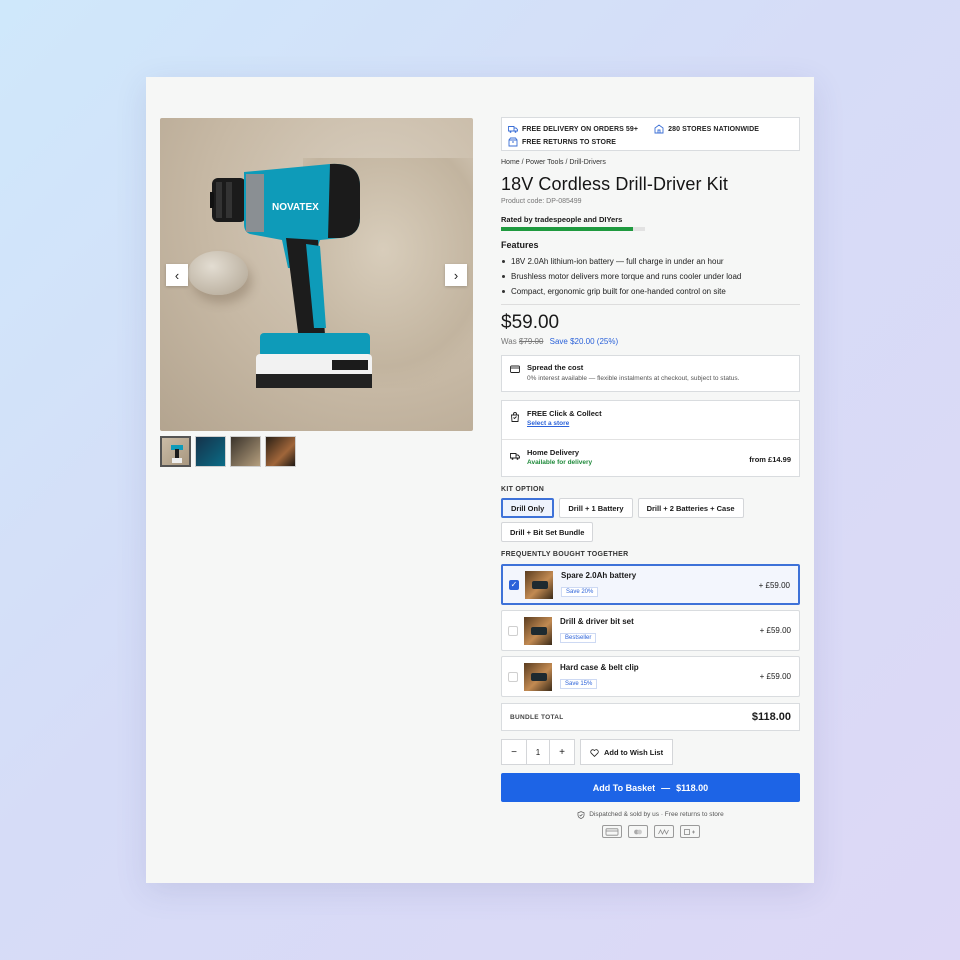 The height and width of the screenshot is (960, 960). I want to click on click-collect-option: FREE Click & Collect Select a store, so click(650, 420).